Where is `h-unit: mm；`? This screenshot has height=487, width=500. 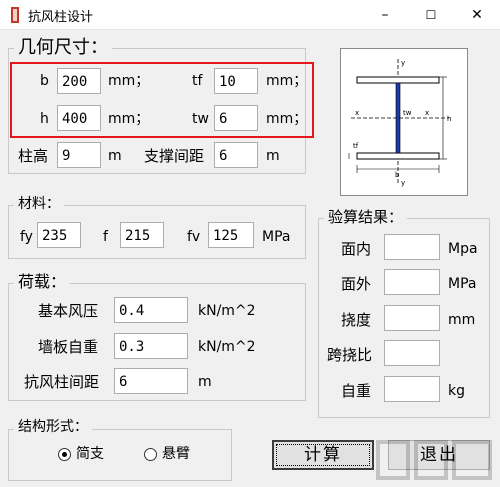 h-unit: mm； is located at coordinates (129, 119).